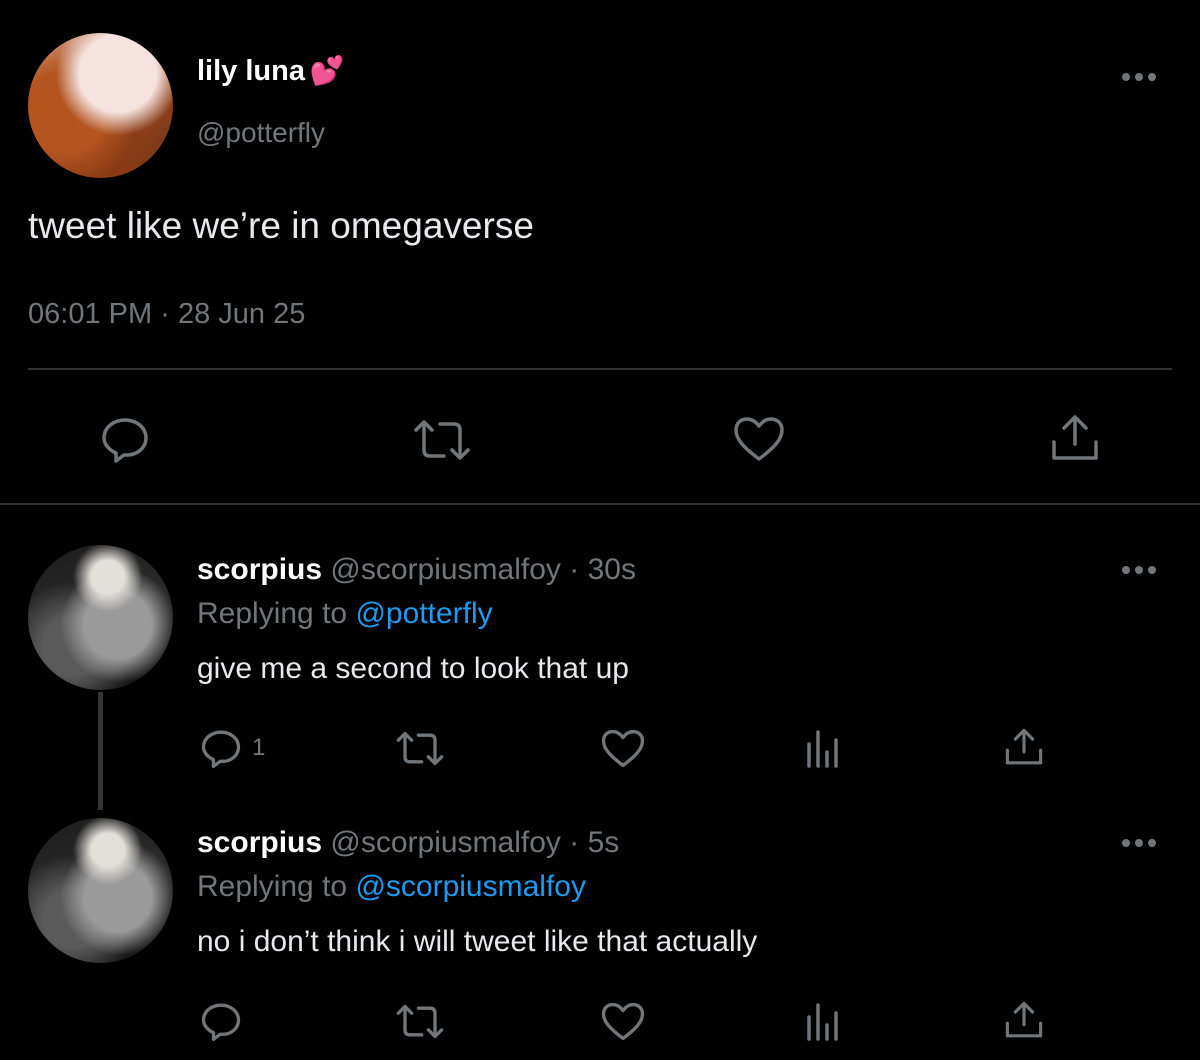 The width and height of the screenshot is (1200, 1060). I want to click on reply-header: scorpius @scorpiusmalfoy · 30s, so click(416, 570).